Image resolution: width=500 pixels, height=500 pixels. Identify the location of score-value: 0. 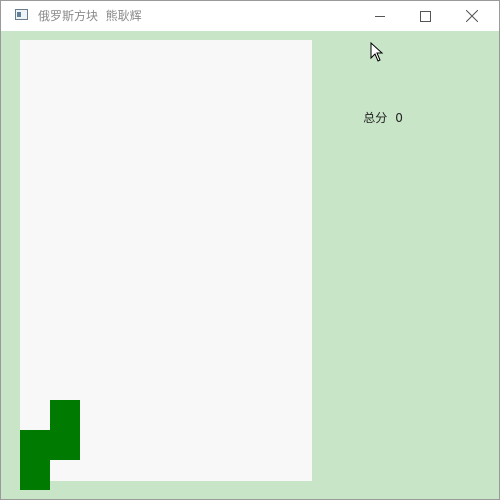
(399, 118).